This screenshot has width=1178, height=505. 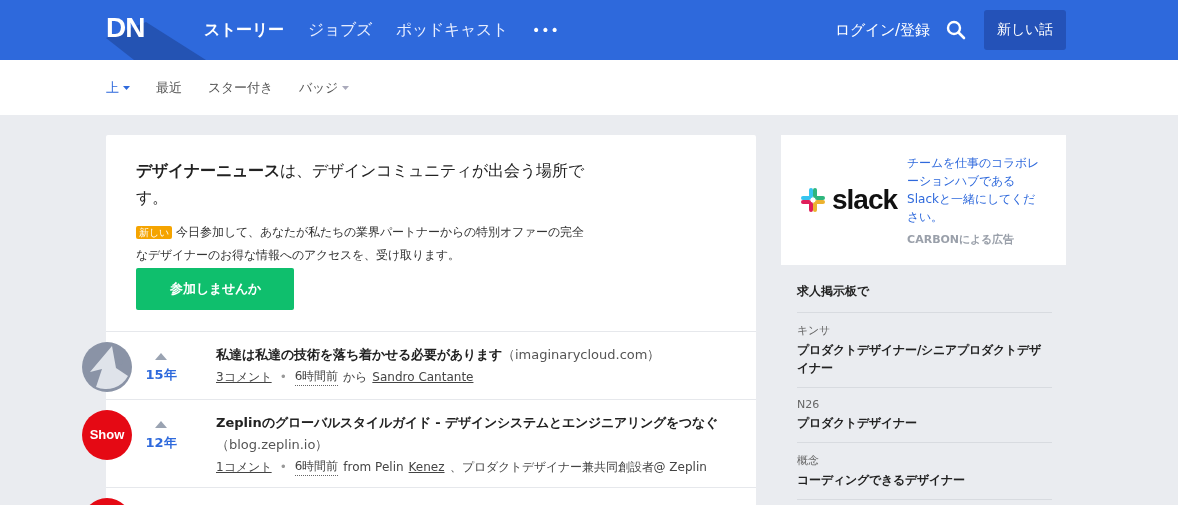 I want to click on intro-headline: デザイナーニュースは、デザインコミュニティが出会う場所です。, so click(x=360, y=184).